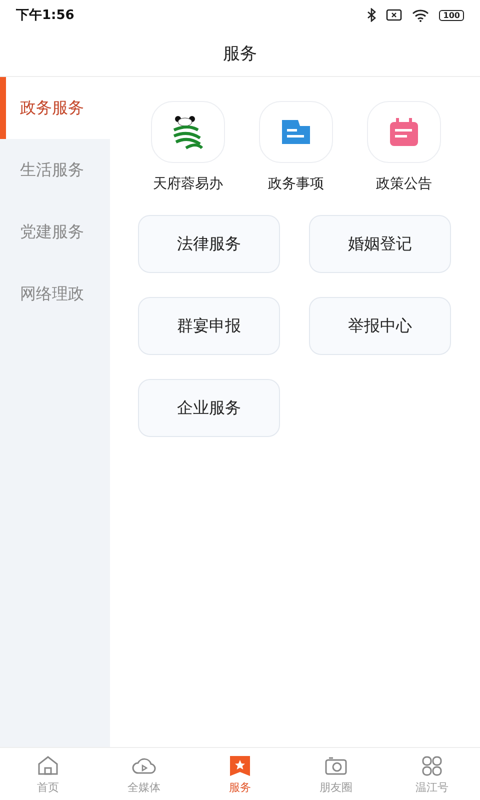  Describe the element at coordinates (55, 170) in the screenshot. I see `sidebar-item: 生活服务` at that location.